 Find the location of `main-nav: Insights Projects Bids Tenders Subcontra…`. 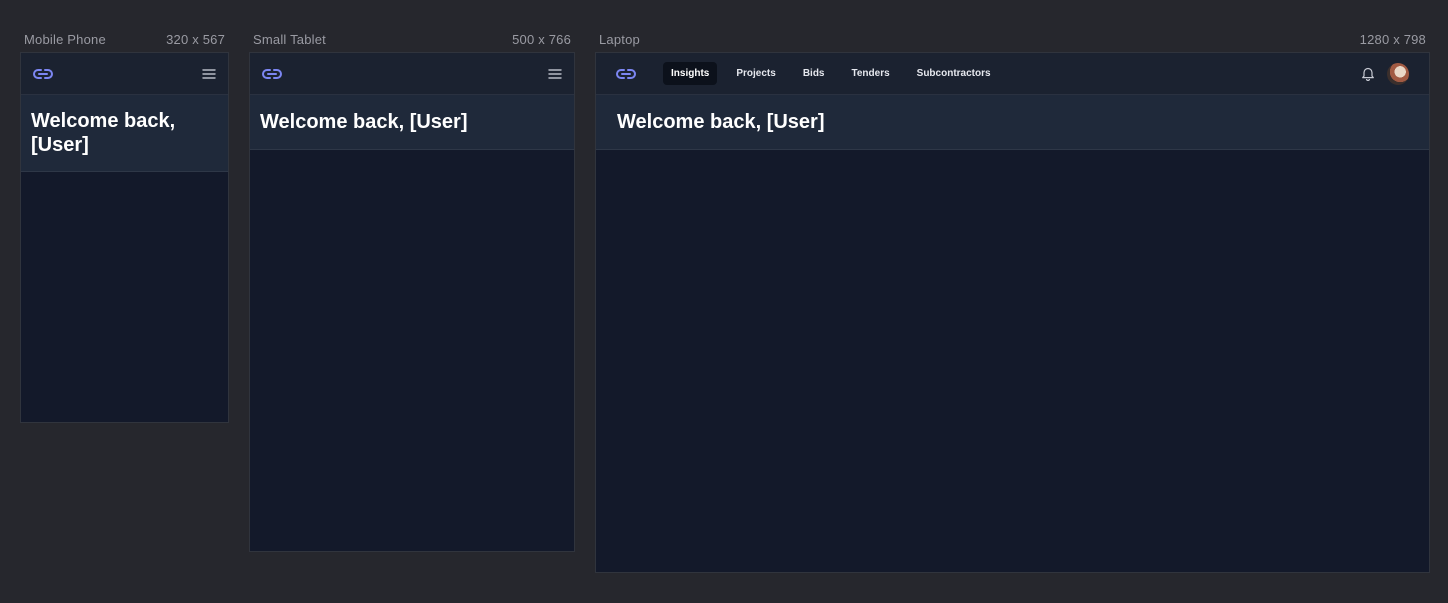

main-nav: Insights Projects Bids Tenders Subcontra… is located at coordinates (831, 73).